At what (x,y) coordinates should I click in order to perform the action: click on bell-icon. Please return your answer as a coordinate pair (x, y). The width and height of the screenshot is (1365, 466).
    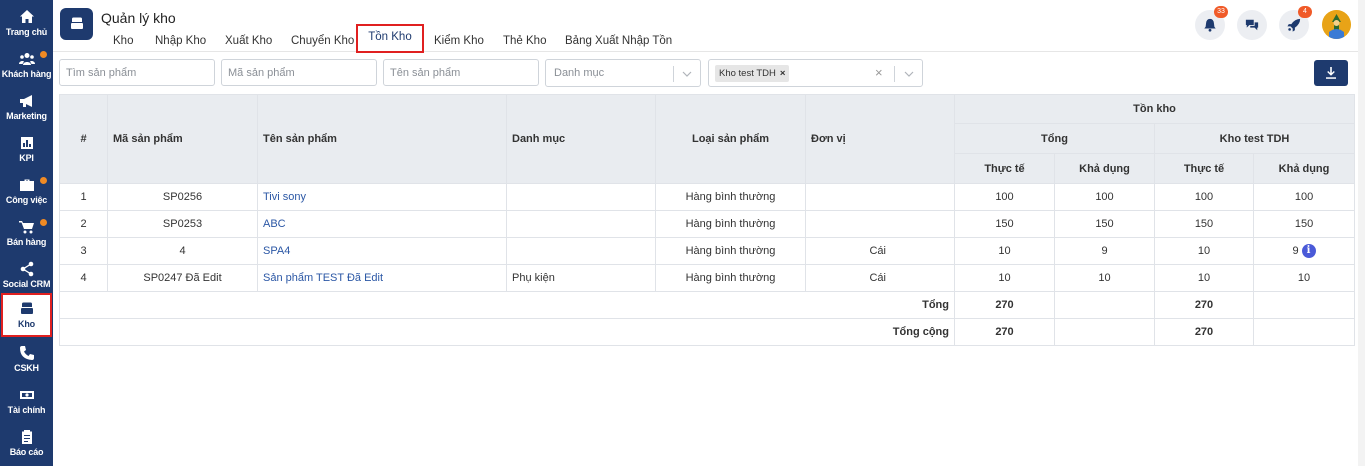
    Looking at the image, I should click on (1210, 25).